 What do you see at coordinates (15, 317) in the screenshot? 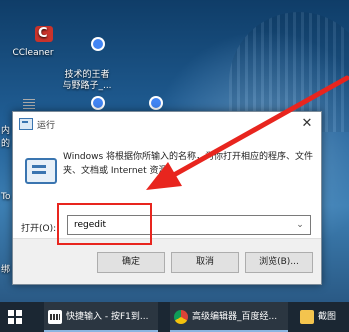
I see `windows-start-icon` at bounding box center [15, 317].